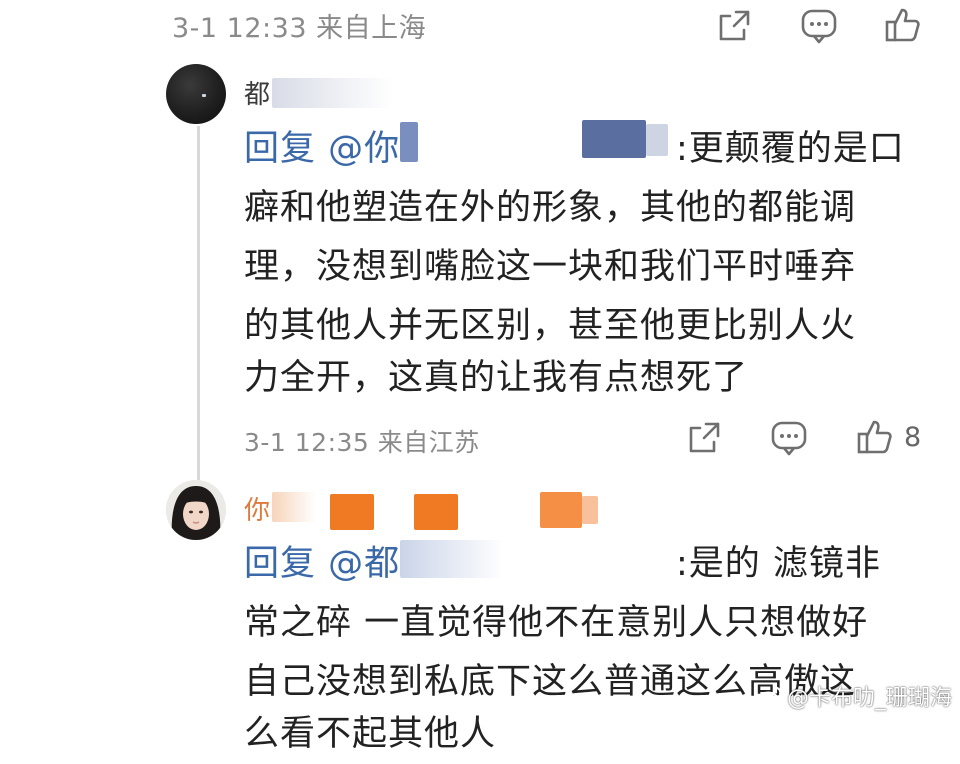  I want to click on thread-line, so click(198, 303).